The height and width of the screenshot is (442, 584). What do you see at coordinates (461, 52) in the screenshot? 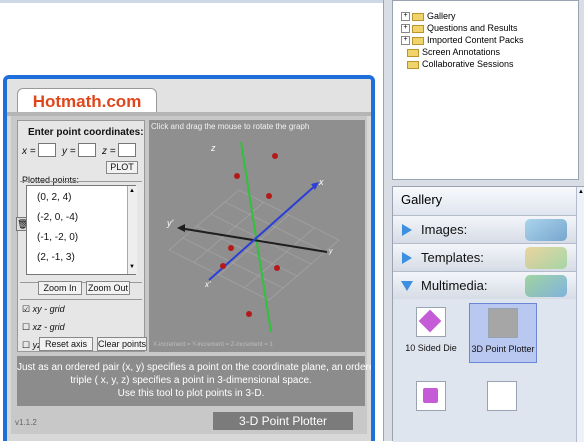
I see `tree-item-label: Screen Annotations` at bounding box center [461, 52].